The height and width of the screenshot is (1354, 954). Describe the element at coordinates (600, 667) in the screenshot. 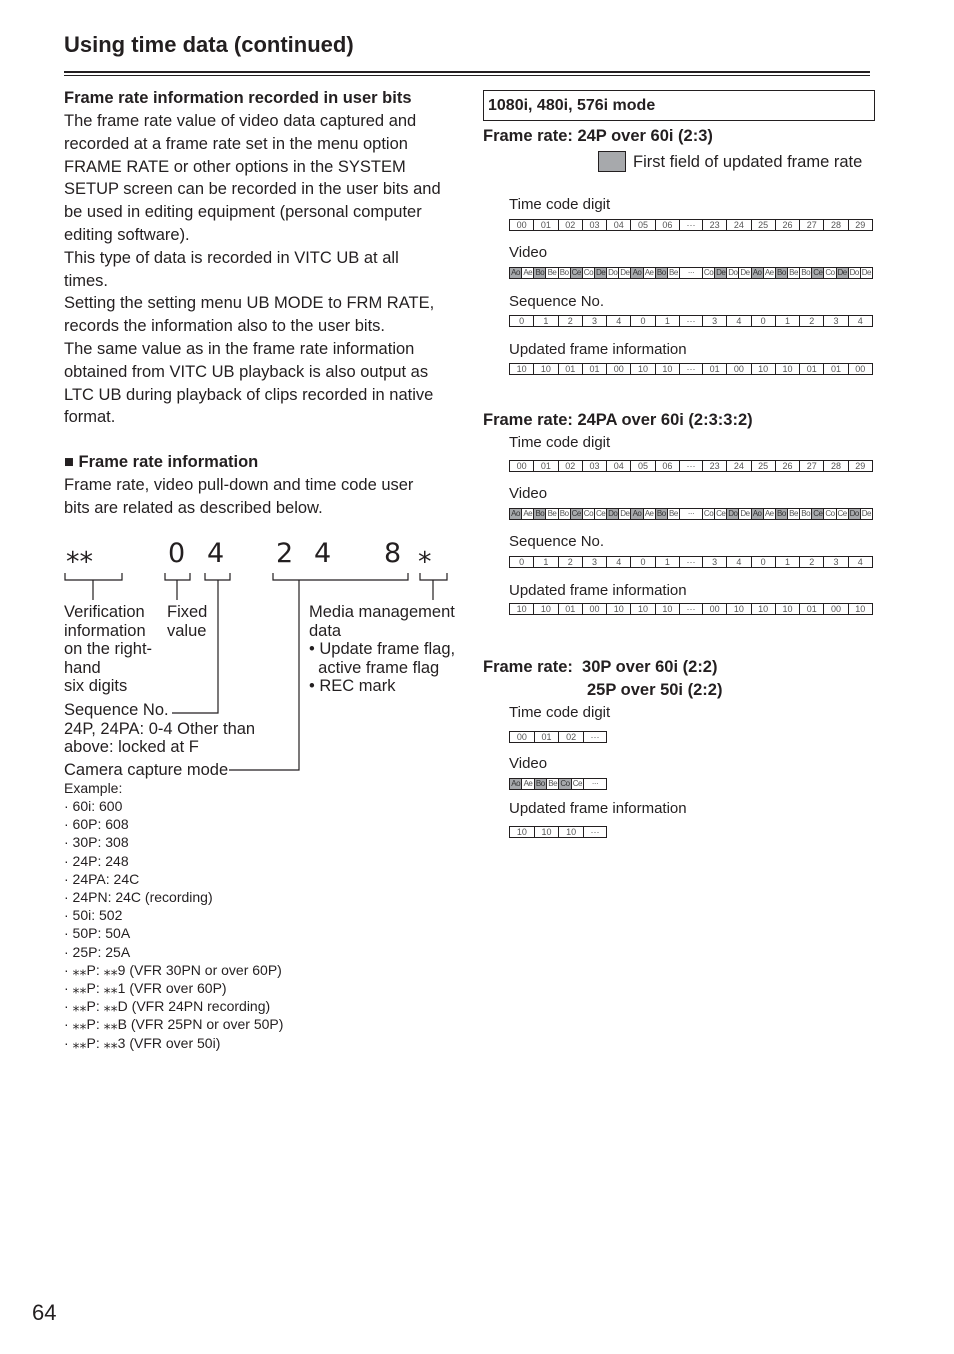

I see `block3-title-1: Frame rate: 30P over 60i (2:2)` at that location.